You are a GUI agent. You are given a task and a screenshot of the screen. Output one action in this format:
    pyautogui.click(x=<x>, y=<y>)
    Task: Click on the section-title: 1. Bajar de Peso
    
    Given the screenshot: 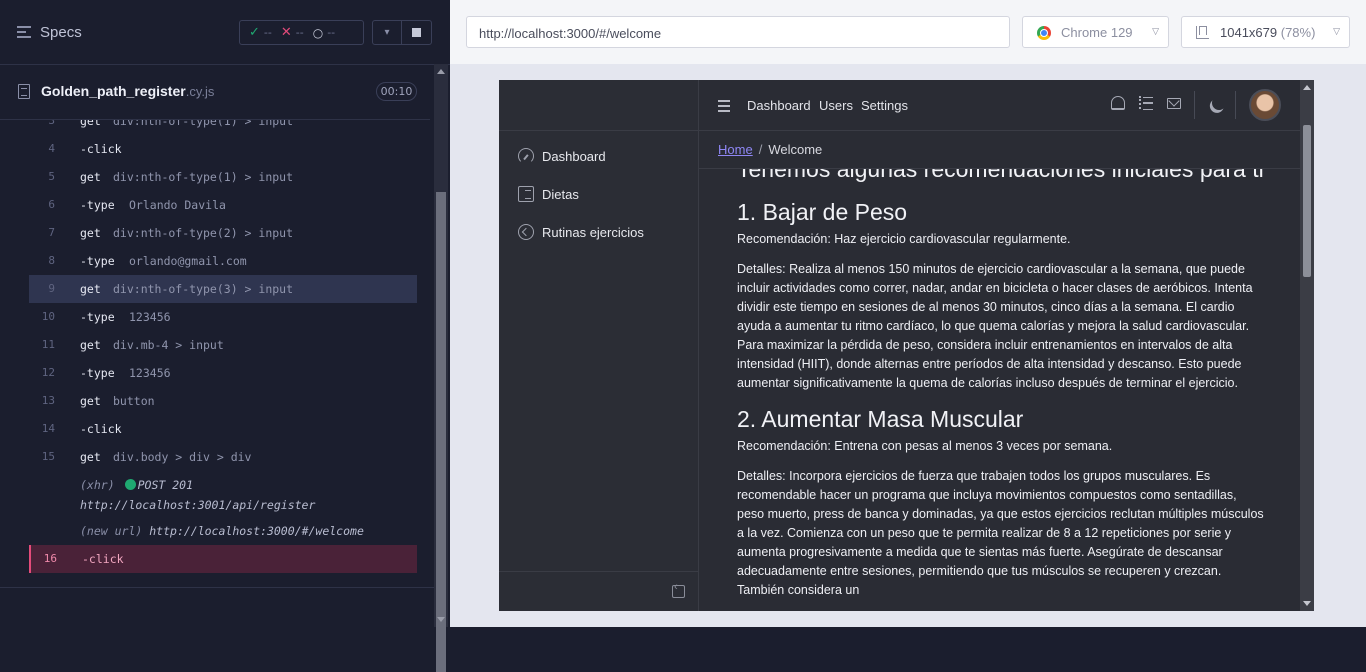 What is the action you would take?
    pyautogui.click(x=822, y=212)
    